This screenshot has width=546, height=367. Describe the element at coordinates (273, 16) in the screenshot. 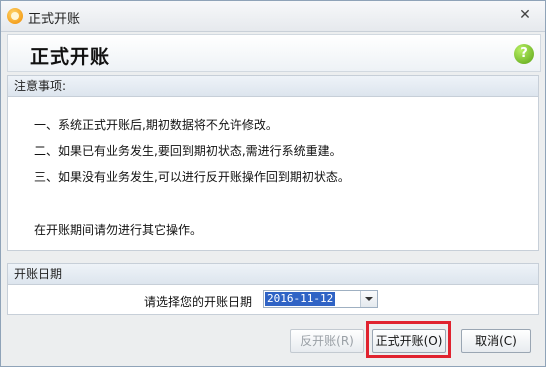

I see `title-bar: 正式开账 ✕` at that location.